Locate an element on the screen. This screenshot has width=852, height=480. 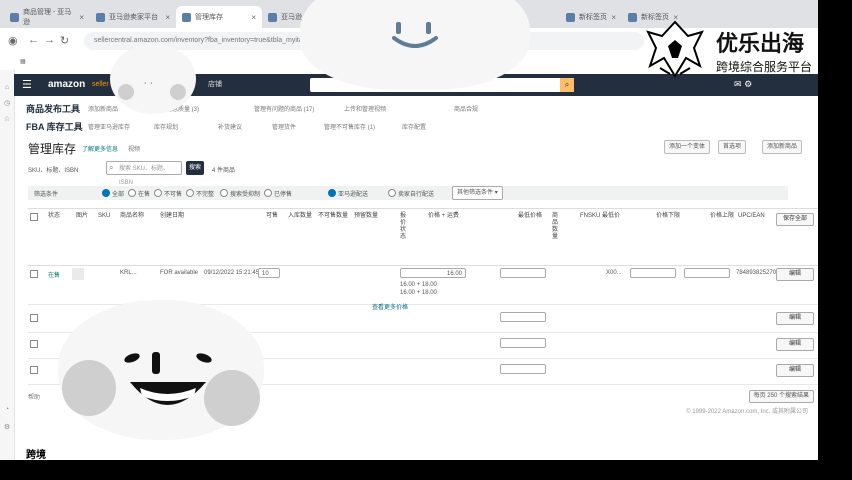
column-header: 最低价格 is located at coordinates (530, 216).